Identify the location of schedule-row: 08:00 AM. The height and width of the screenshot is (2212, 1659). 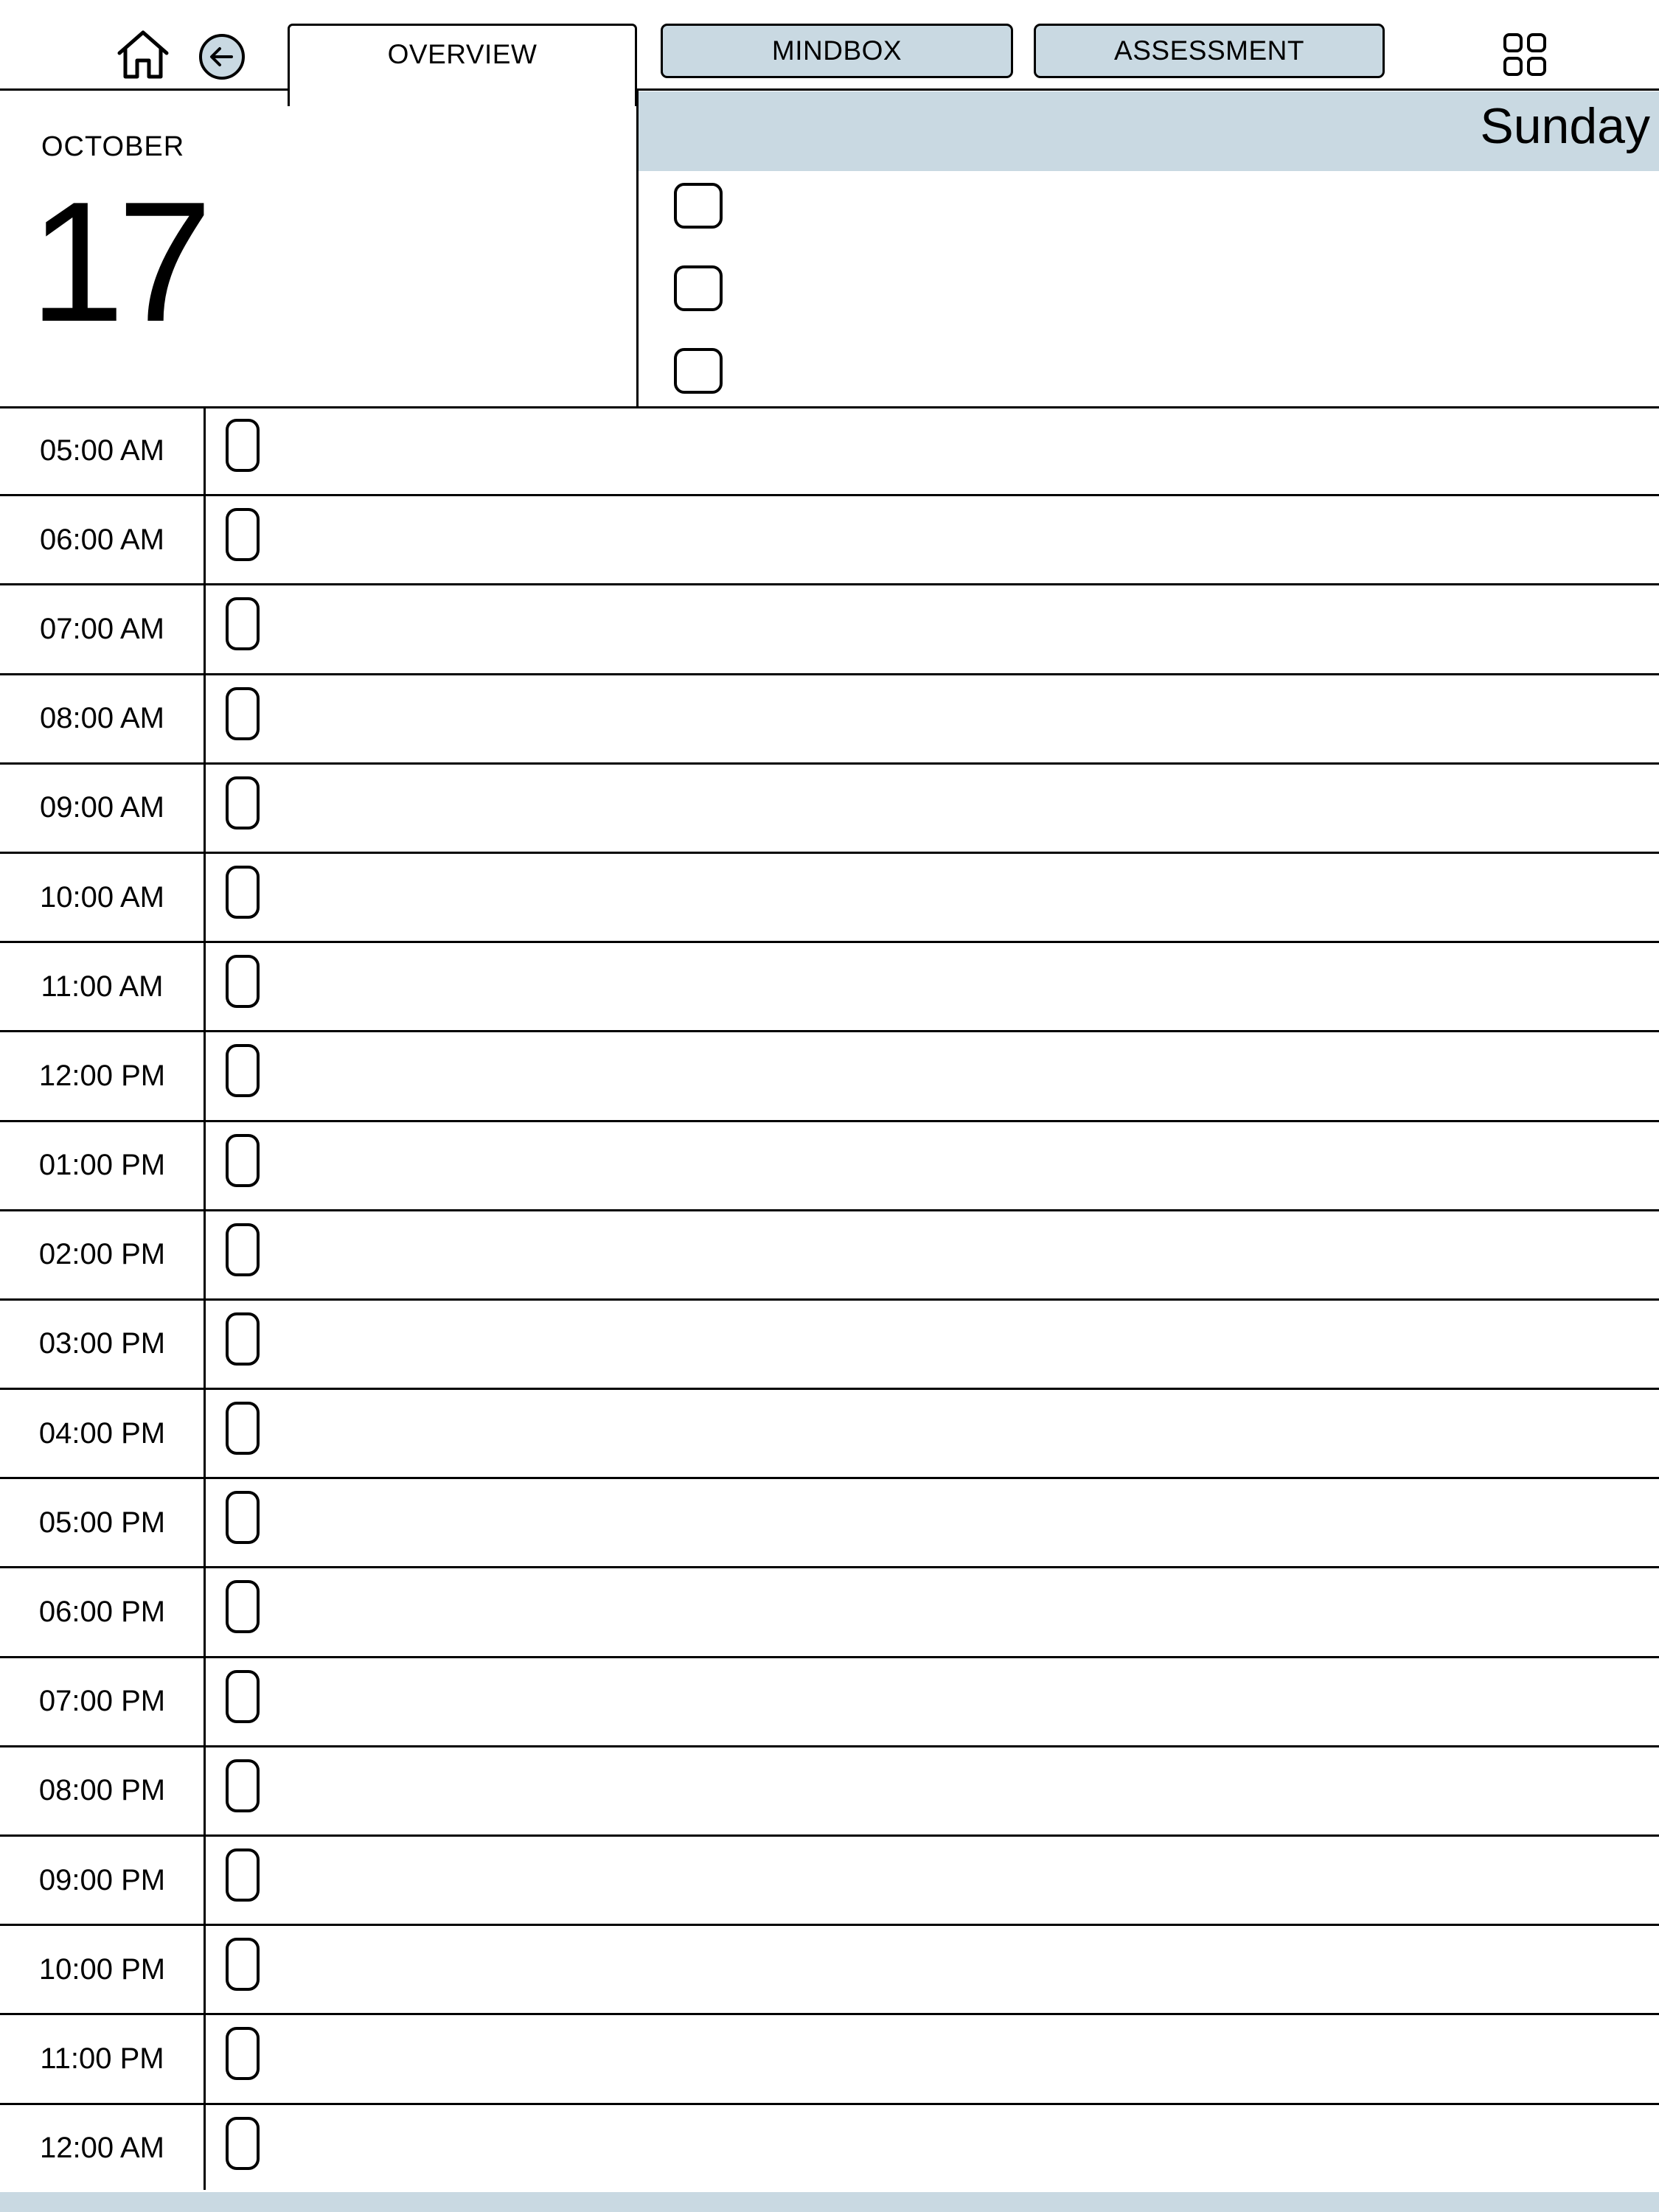
(829, 720).